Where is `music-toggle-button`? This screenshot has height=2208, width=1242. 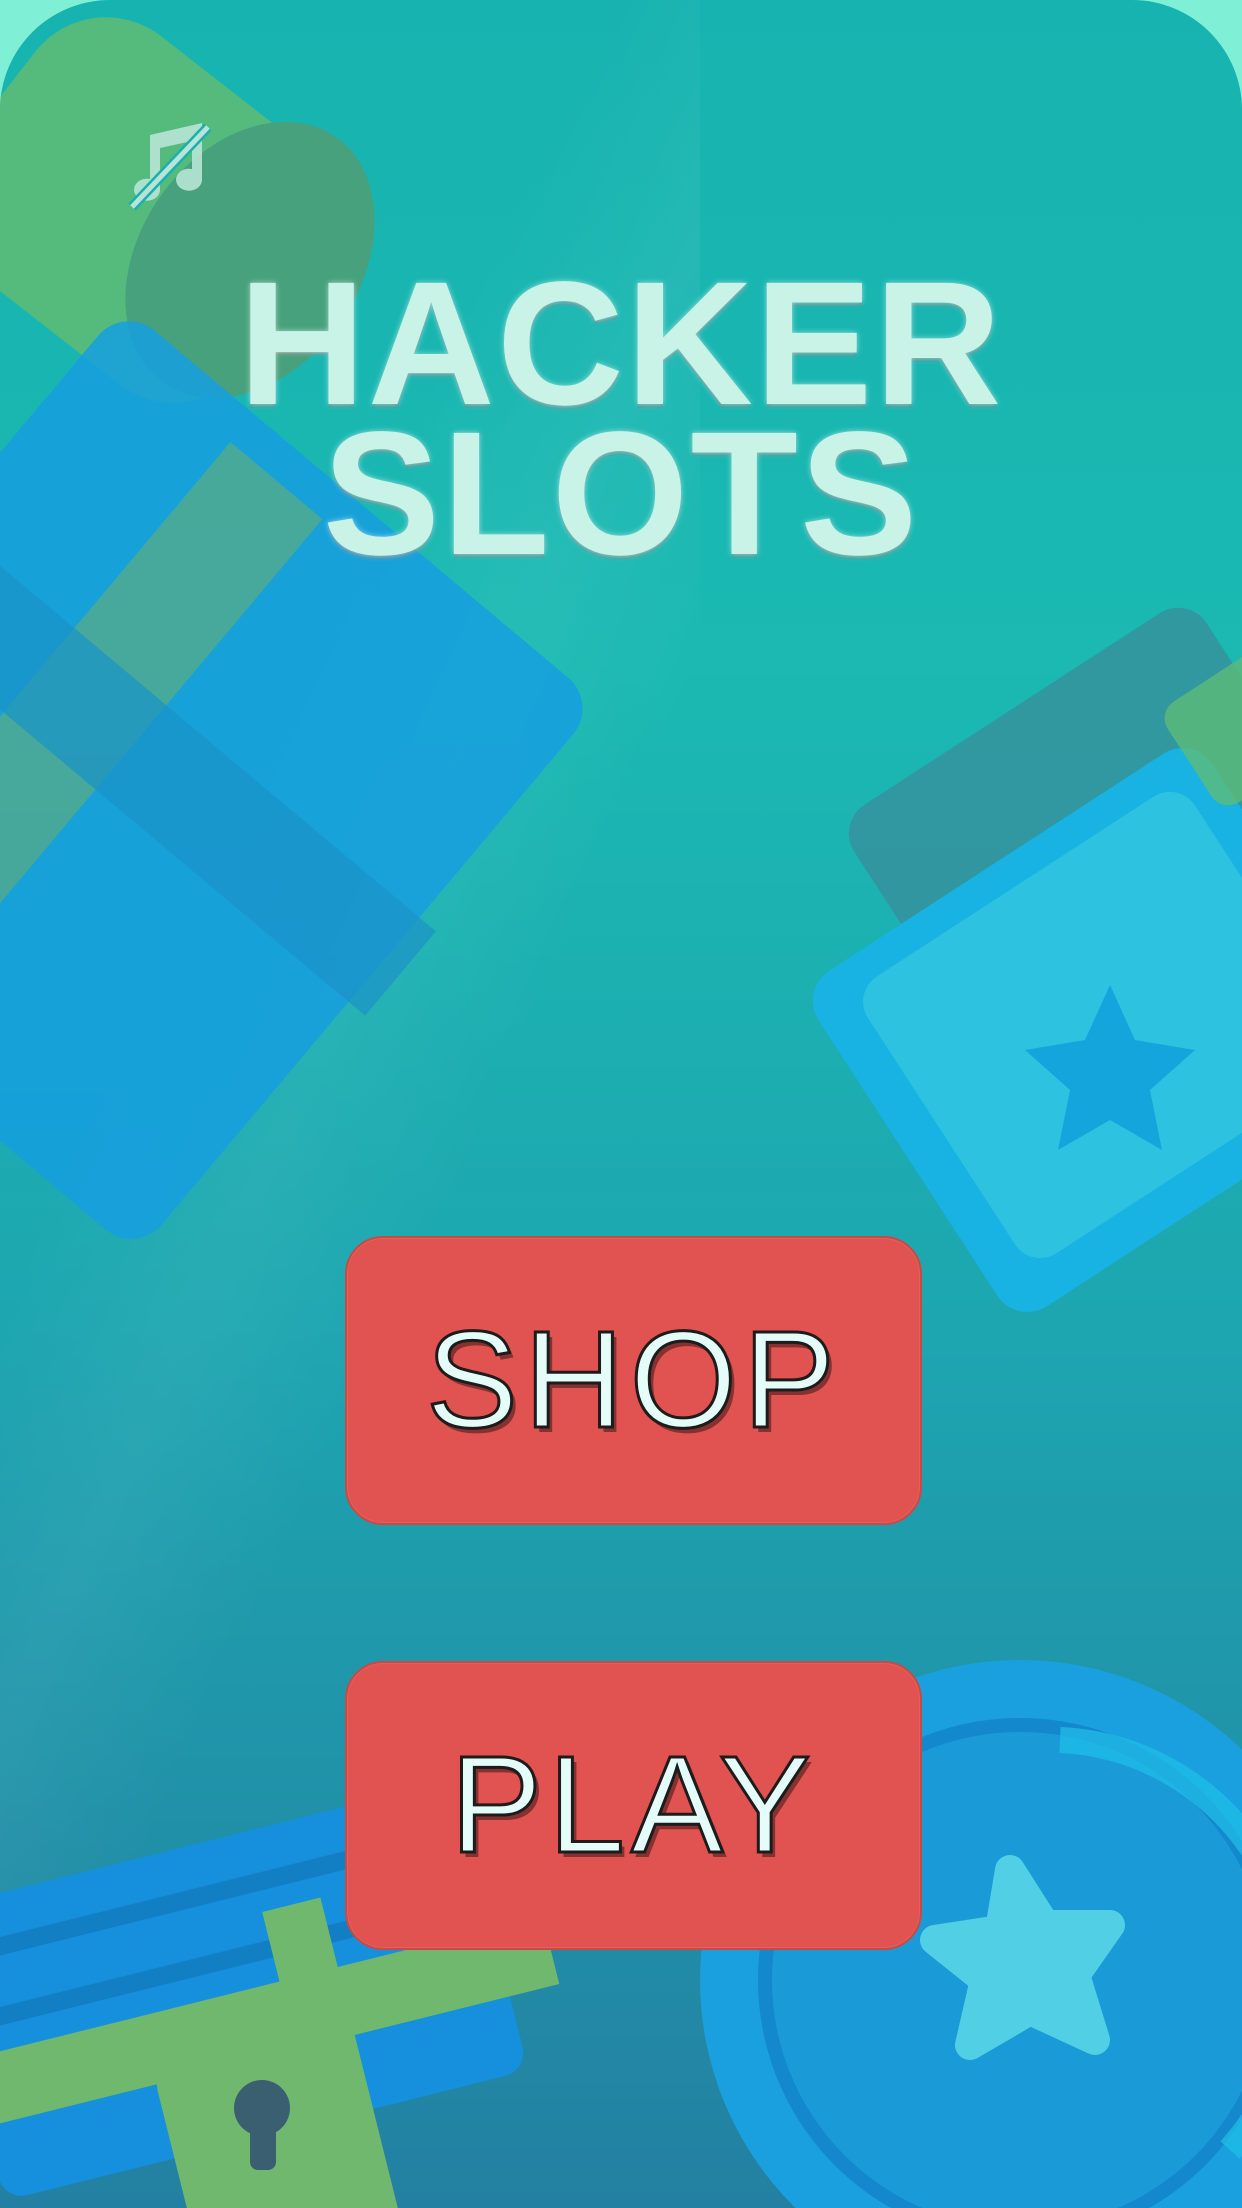
music-toggle-button is located at coordinates (170, 165).